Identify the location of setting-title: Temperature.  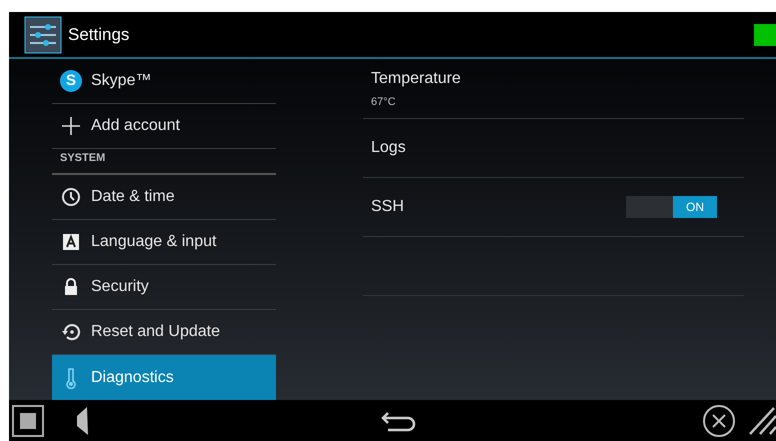
(557, 78).